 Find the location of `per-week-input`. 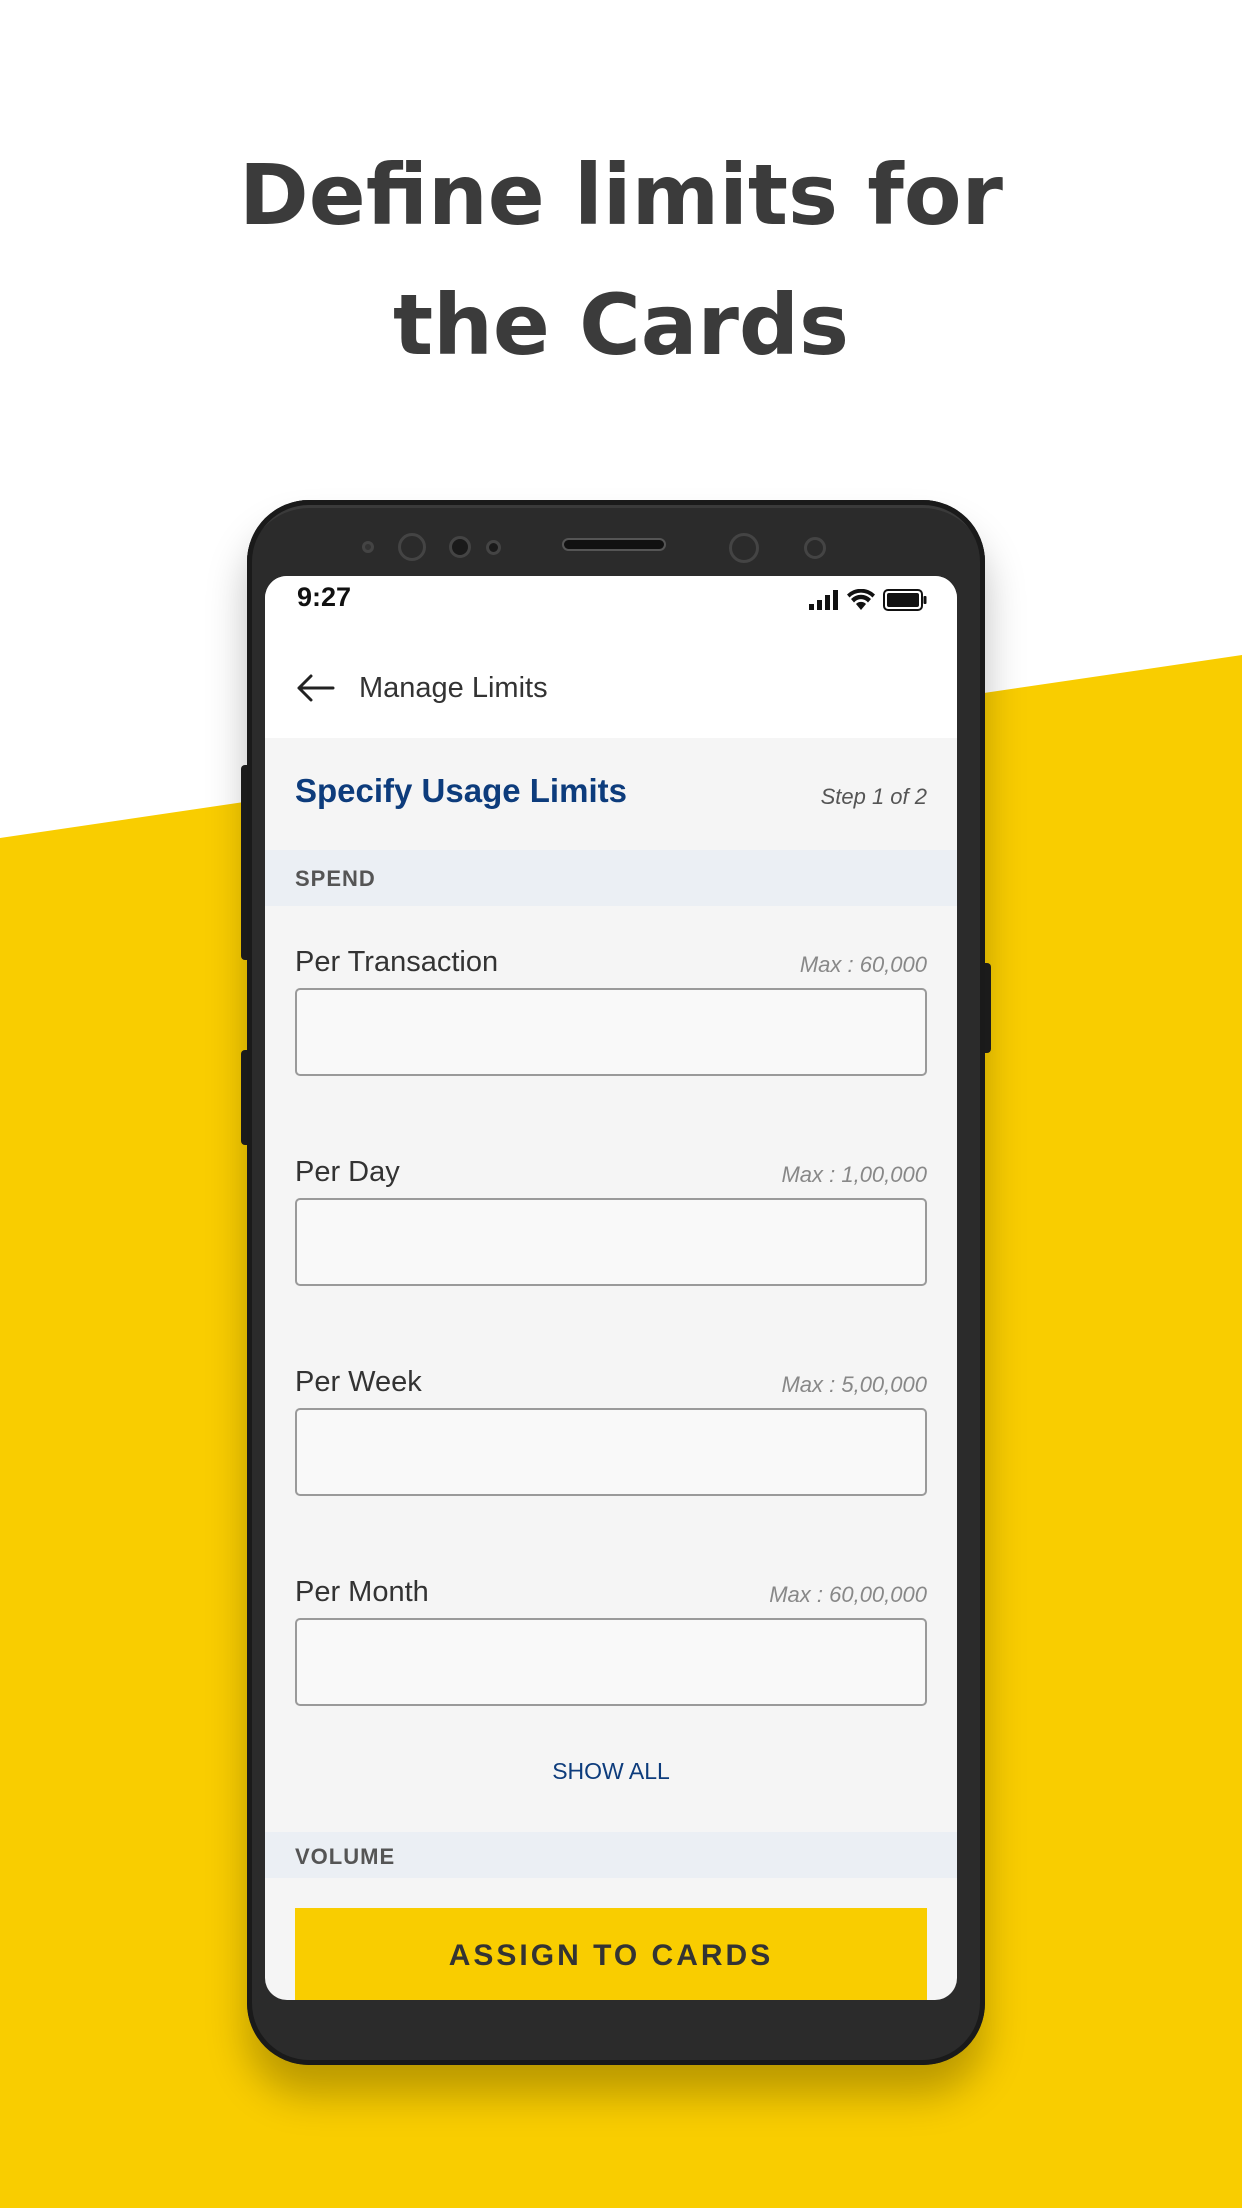

per-week-input is located at coordinates (611, 1452).